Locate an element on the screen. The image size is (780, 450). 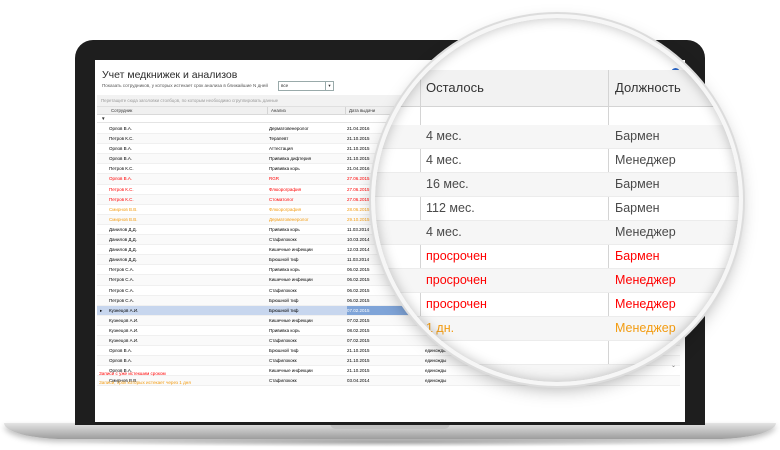
cell-analysis: Прививка дифтерия is located at coordinates (307, 158).